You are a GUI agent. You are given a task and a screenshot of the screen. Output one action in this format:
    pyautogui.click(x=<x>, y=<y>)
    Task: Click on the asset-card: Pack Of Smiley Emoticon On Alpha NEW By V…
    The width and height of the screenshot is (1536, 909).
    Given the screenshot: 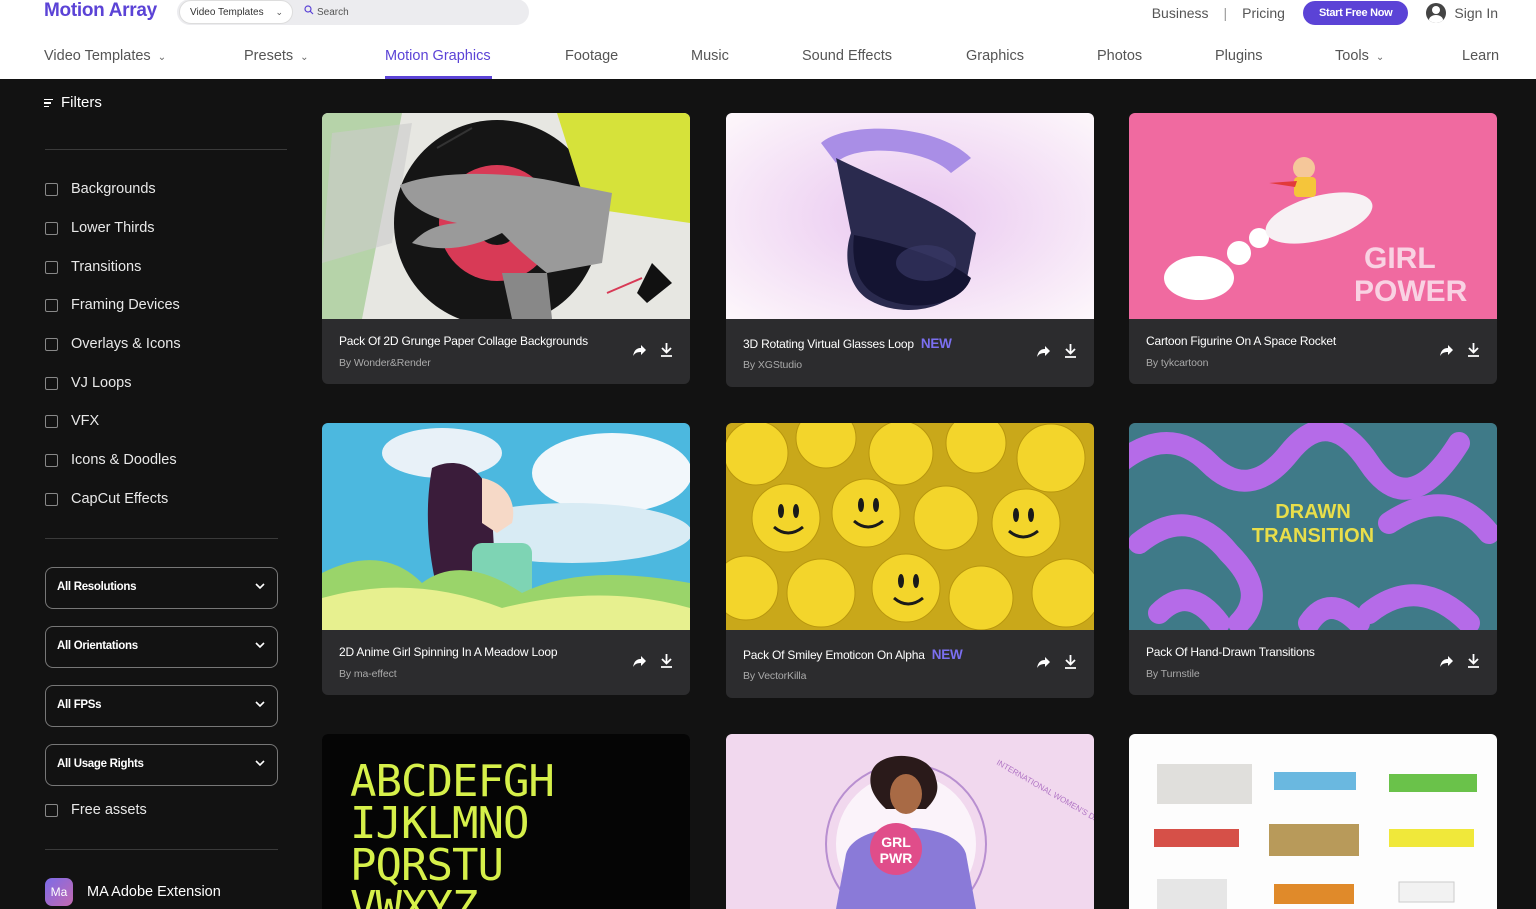 What is the action you would take?
    pyautogui.click(x=910, y=560)
    